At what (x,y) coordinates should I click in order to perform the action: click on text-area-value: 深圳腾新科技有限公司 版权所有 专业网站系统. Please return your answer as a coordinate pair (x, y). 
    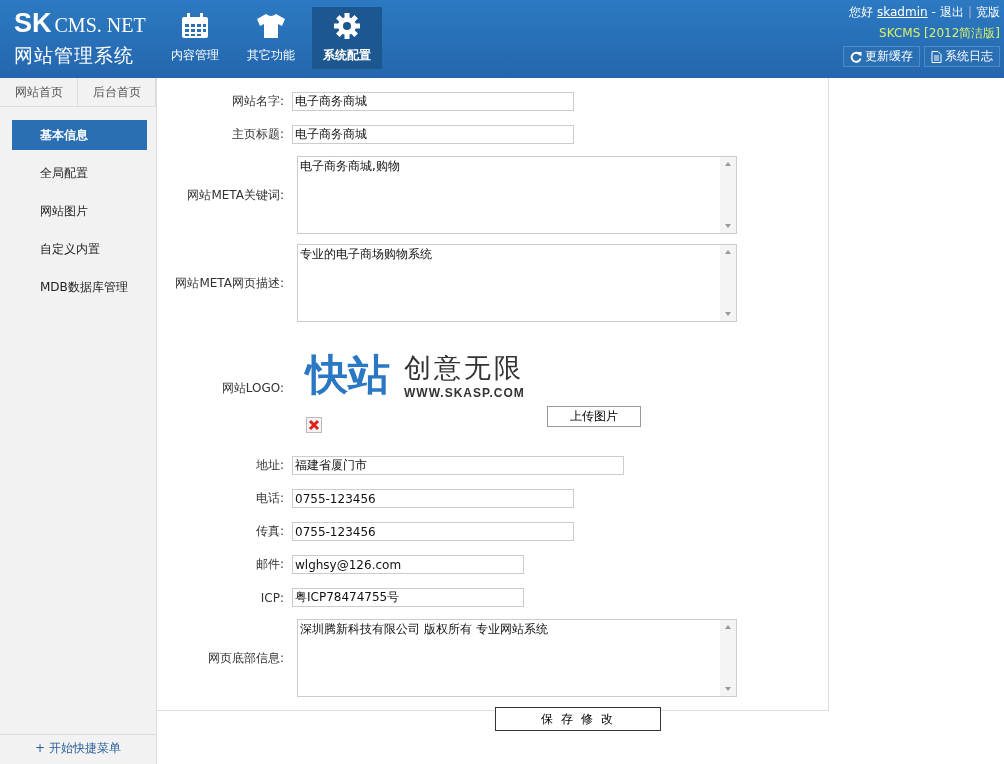
    Looking at the image, I should click on (424, 629).